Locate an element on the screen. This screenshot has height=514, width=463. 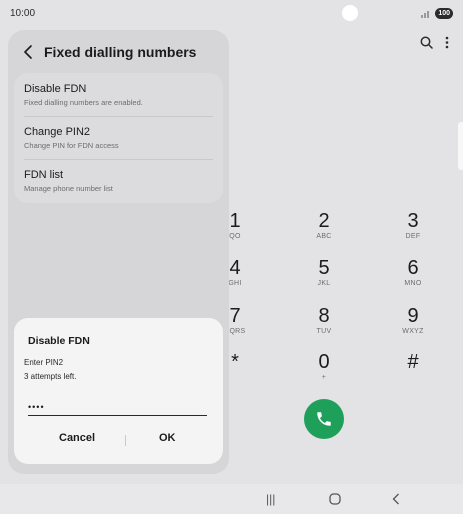
key-8: 8 TUV is located at coordinates (324, 320).